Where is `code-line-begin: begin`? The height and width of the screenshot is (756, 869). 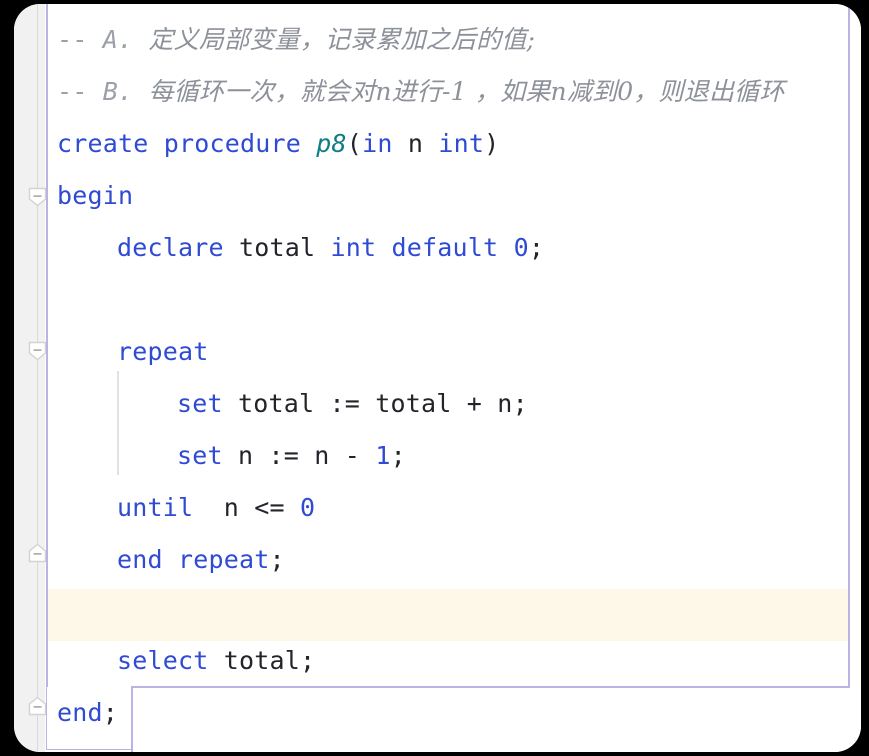 code-line-begin: begin is located at coordinates (95, 196).